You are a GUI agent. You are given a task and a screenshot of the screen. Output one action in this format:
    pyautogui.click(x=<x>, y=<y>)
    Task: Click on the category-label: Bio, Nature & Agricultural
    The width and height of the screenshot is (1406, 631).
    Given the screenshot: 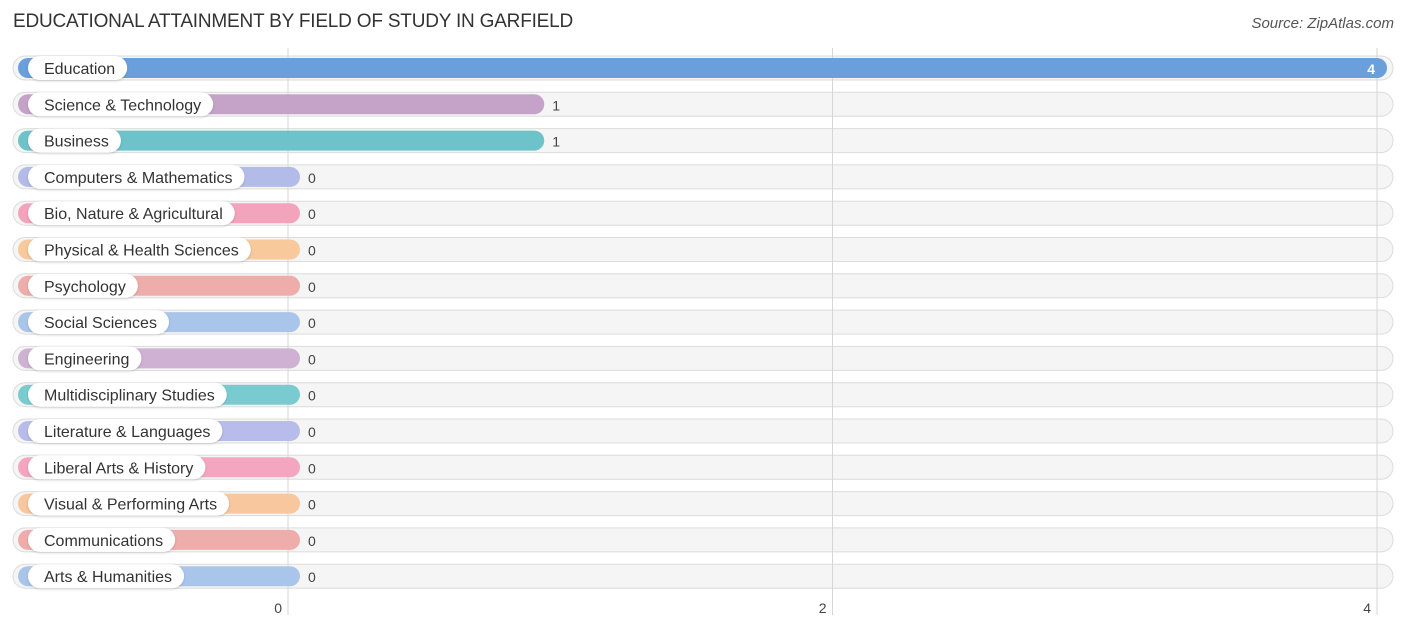 What is the action you would take?
    pyautogui.click(x=133, y=214)
    